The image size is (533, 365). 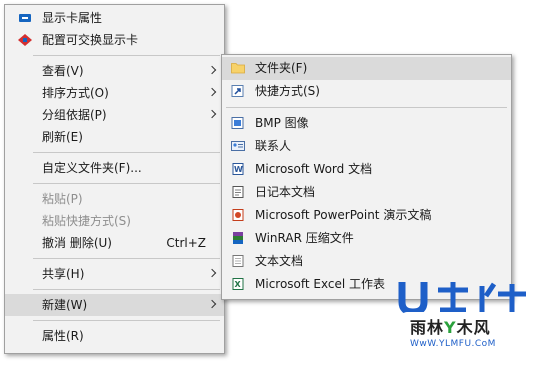 I want to click on submenu-item-word: W Microsoft Word 文档, so click(x=366, y=169).